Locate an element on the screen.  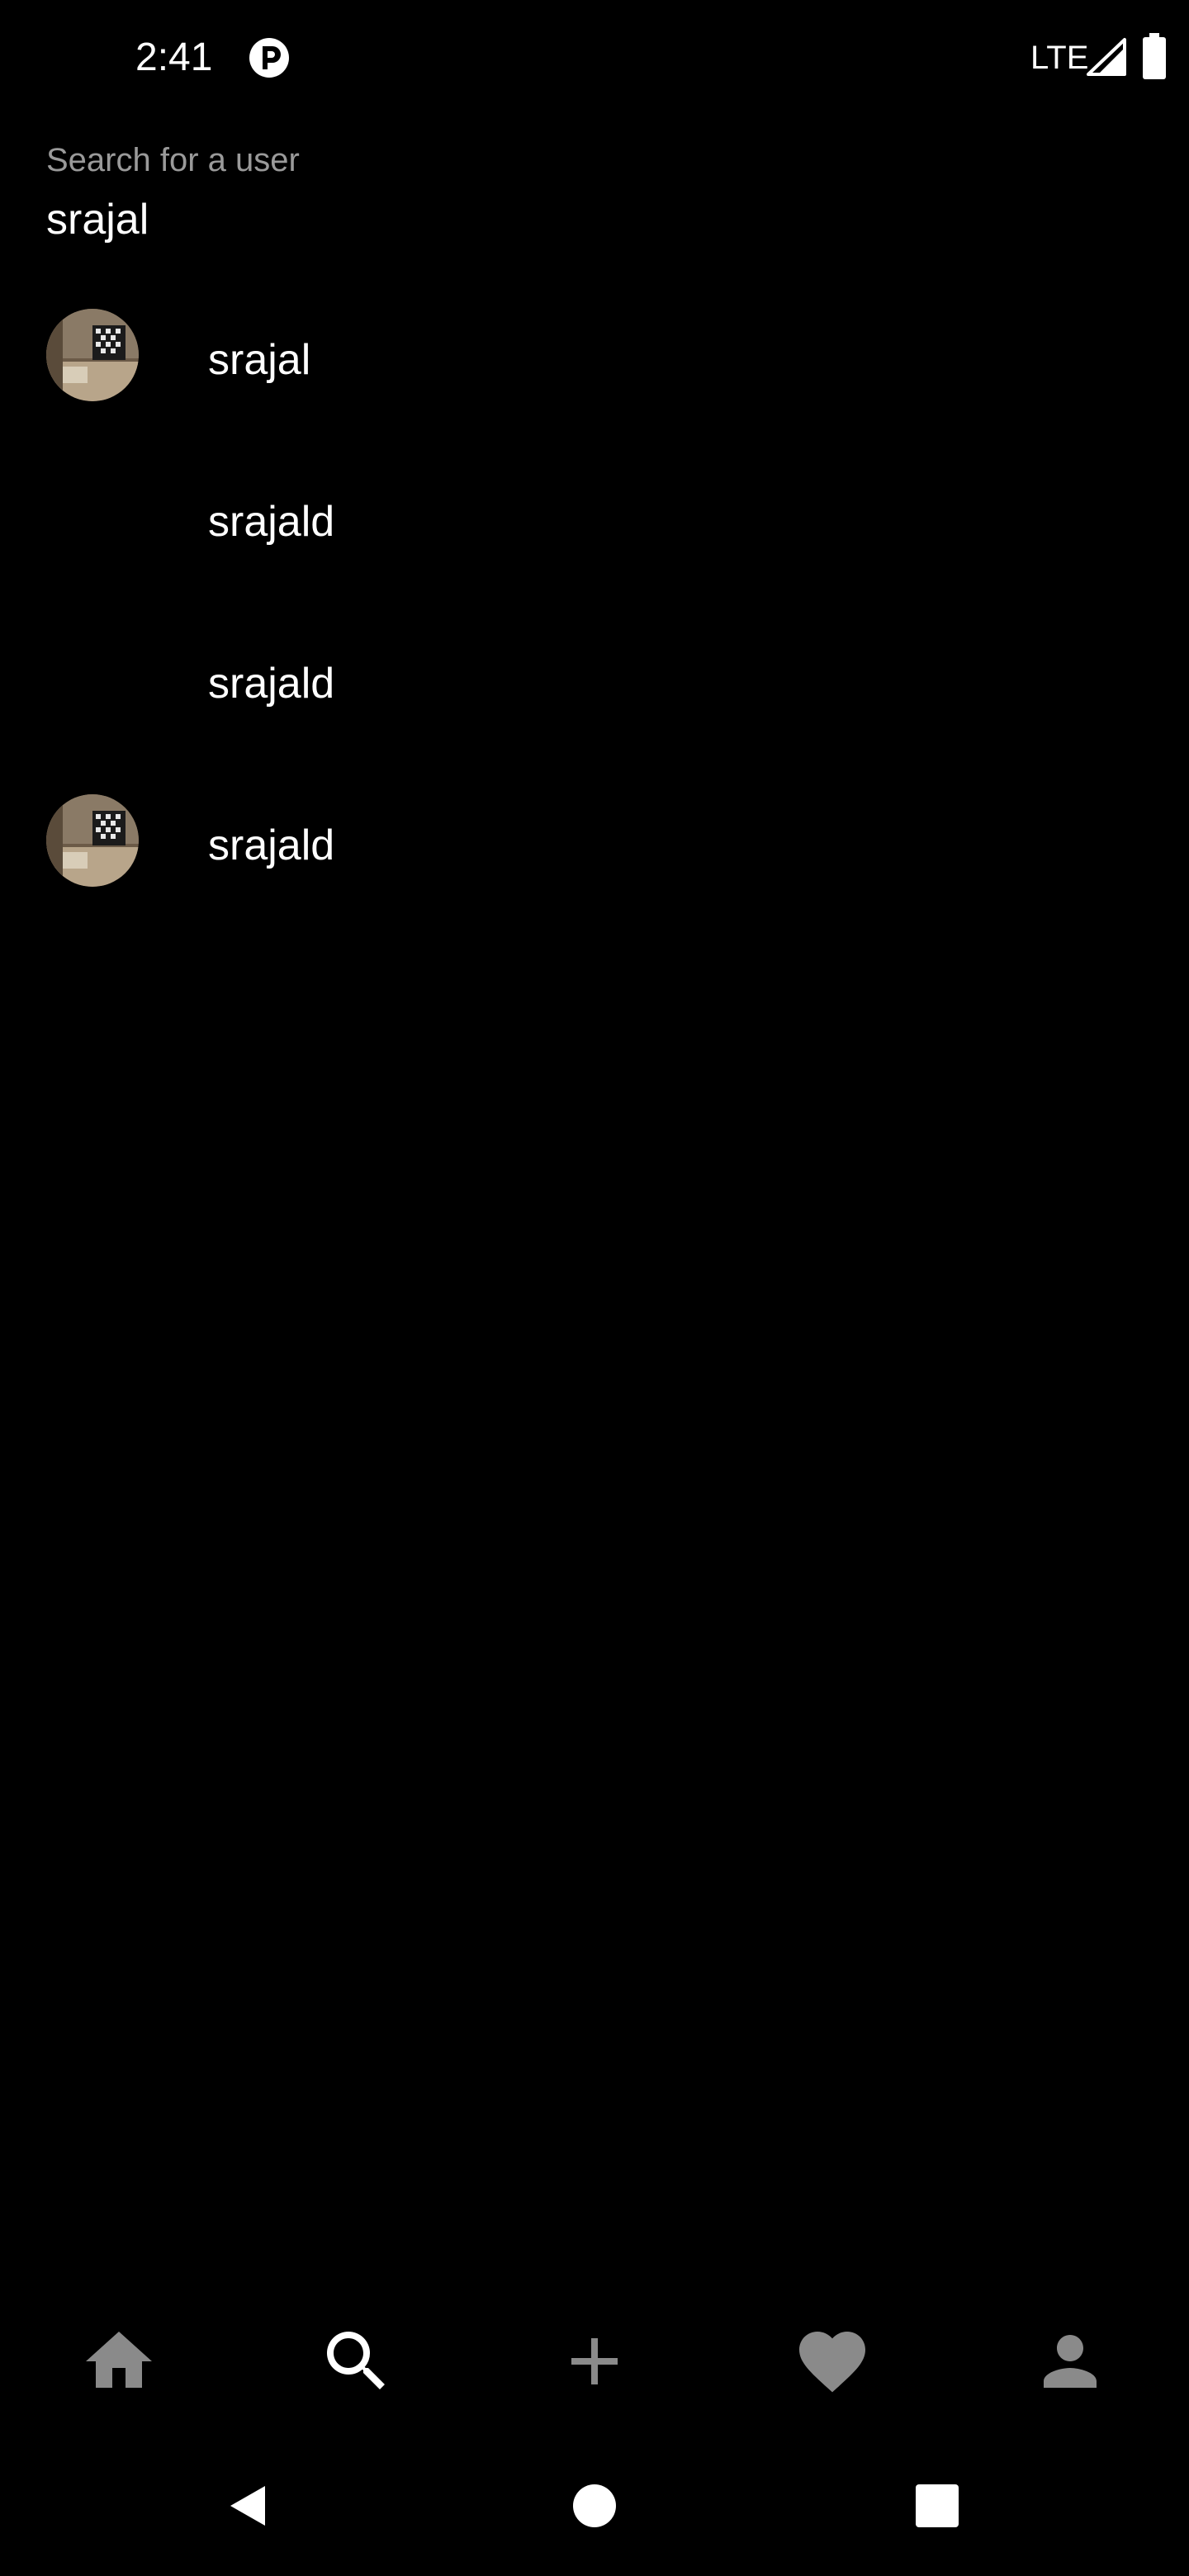
recents-icon is located at coordinates (937, 2505).